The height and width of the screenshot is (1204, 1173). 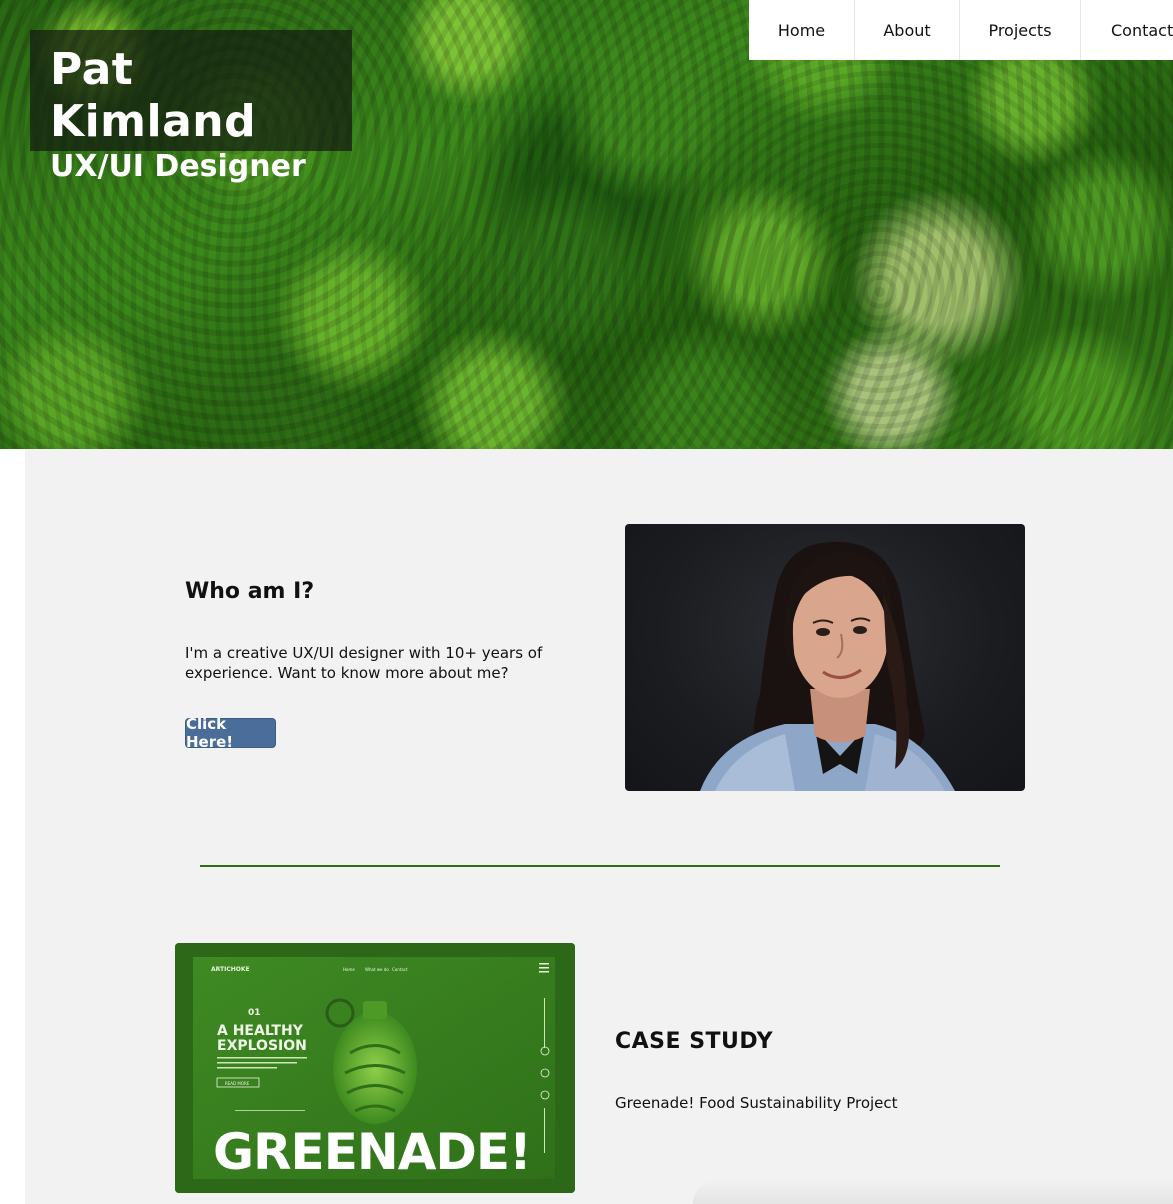 What do you see at coordinates (377, 969) in the screenshot?
I see `svg-text: What we do` at bounding box center [377, 969].